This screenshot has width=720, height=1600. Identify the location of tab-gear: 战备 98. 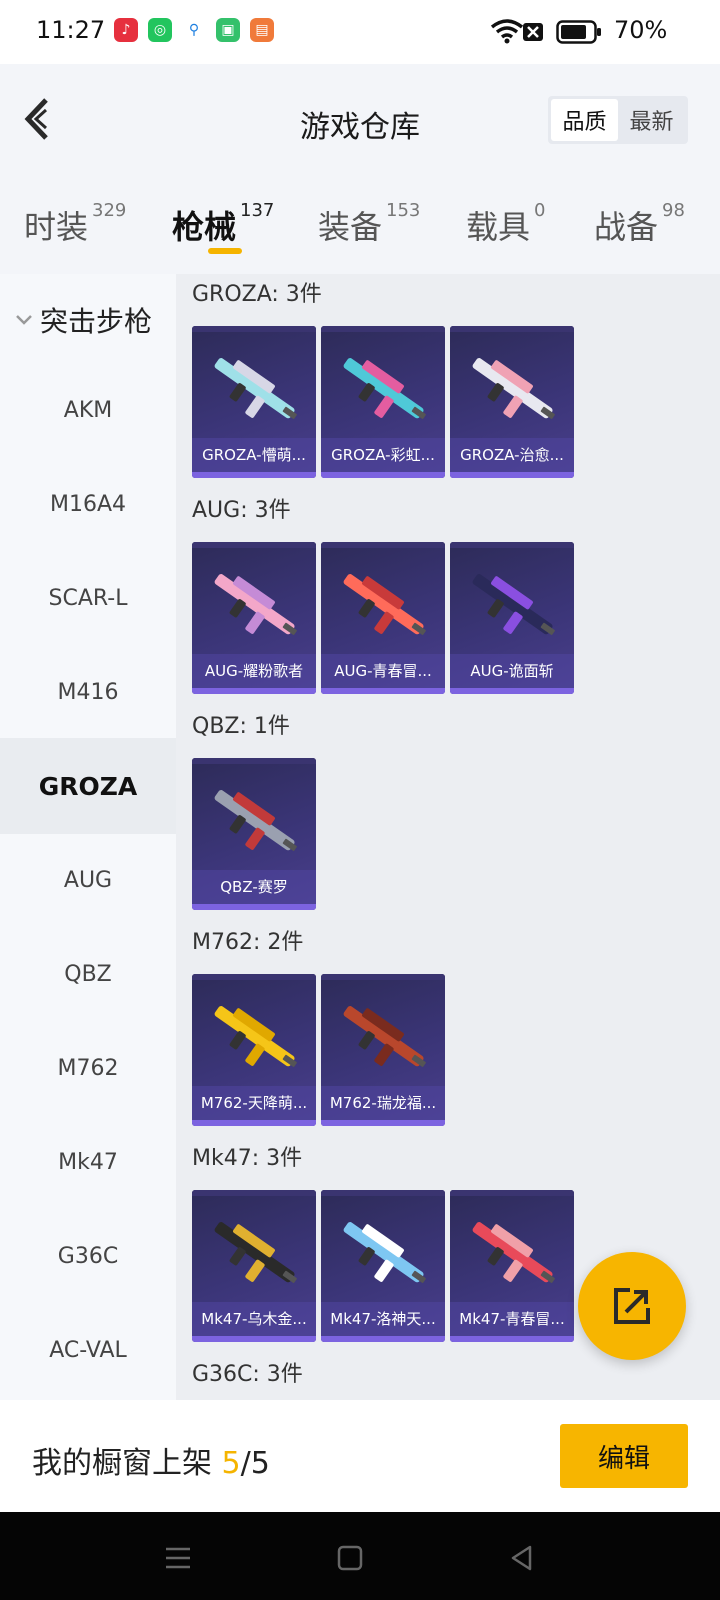
(639, 224).